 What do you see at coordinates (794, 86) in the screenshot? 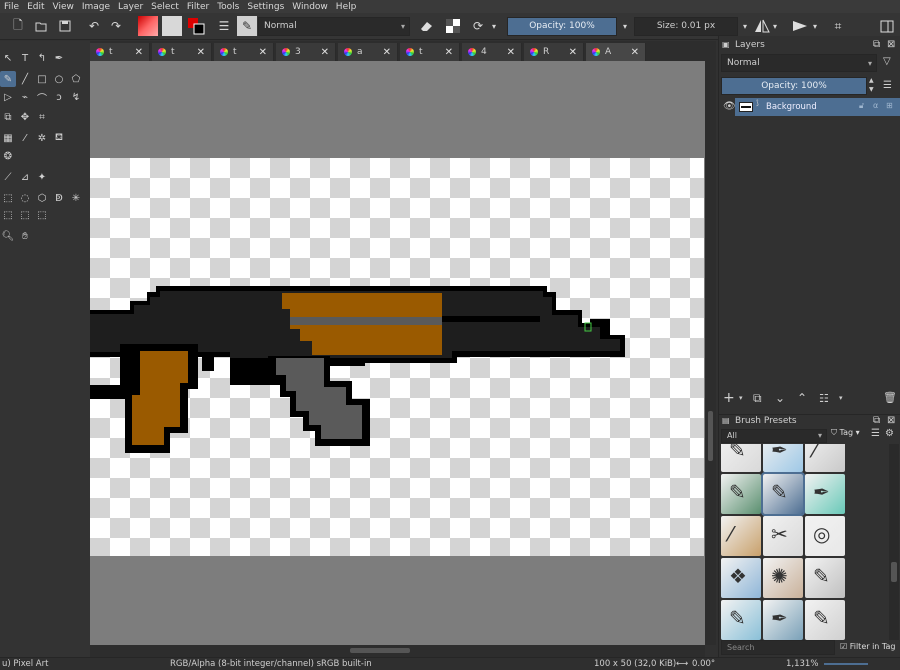
I see `layer-opacity-slider: Opacity: 100%` at bounding box center [794, 86].